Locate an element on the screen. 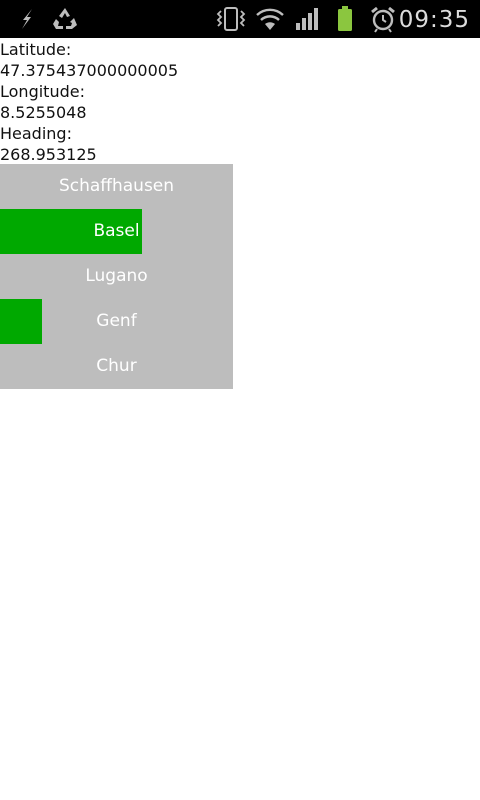  city-list: Schaffhausen Basel Lugano Genf Chur is located at coordinates (116, 276).